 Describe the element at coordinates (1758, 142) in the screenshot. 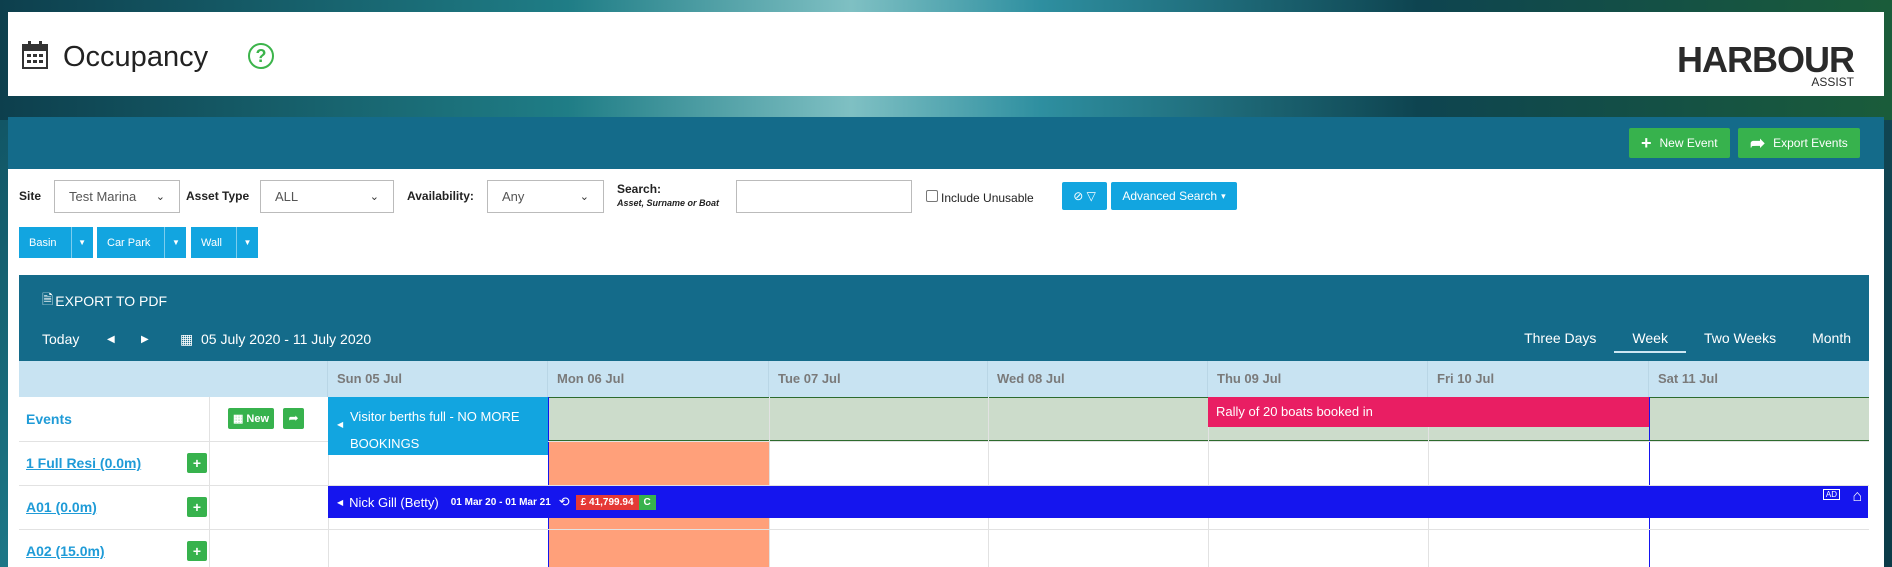

I see `share-icon: ➦` at that location.